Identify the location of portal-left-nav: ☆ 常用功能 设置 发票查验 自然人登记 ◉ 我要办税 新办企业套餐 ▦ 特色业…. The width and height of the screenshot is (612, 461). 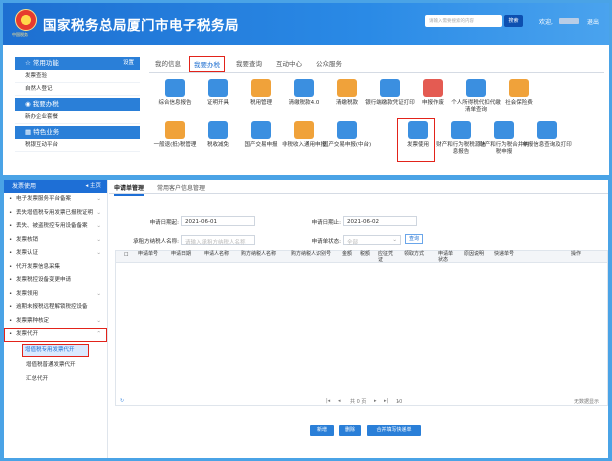
(77, 115).